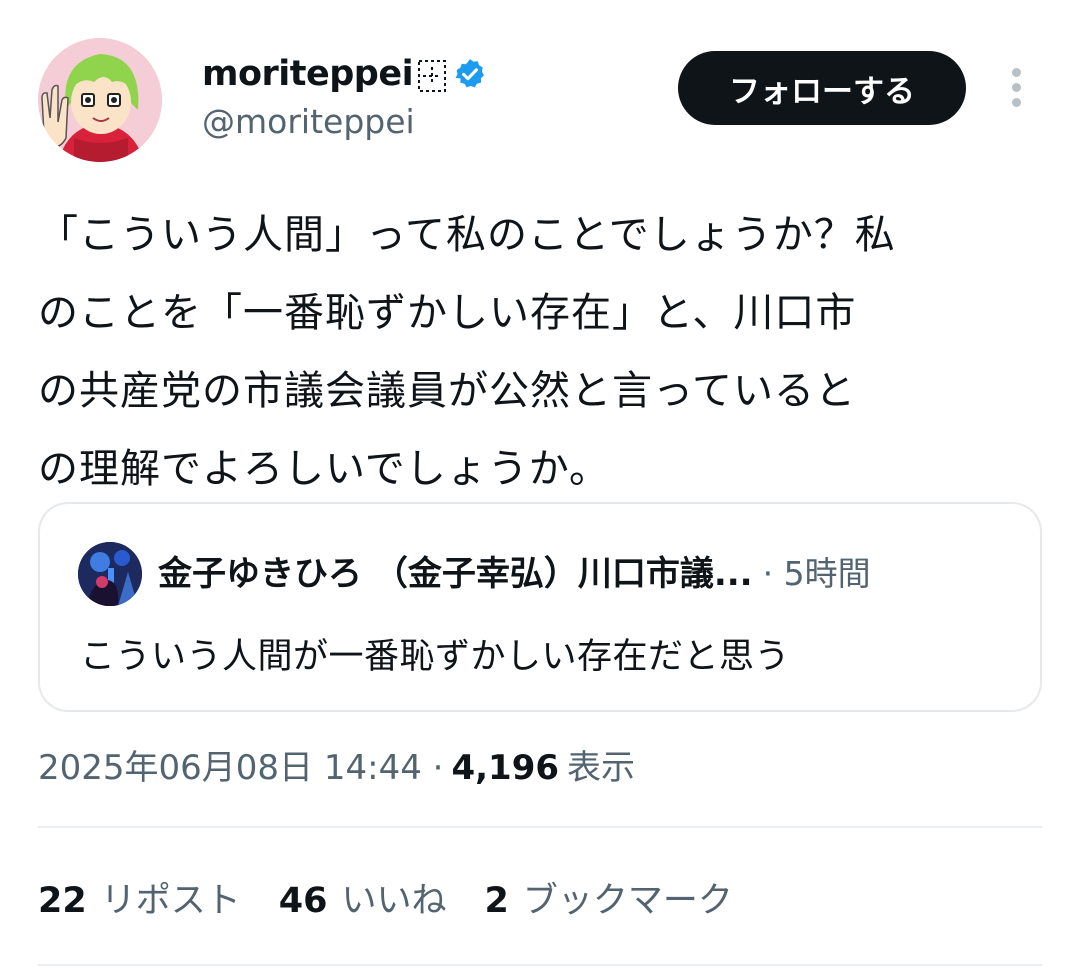 This screenshot has width=1080, height=975. I want to click on author-avatar, so click(100, 100).